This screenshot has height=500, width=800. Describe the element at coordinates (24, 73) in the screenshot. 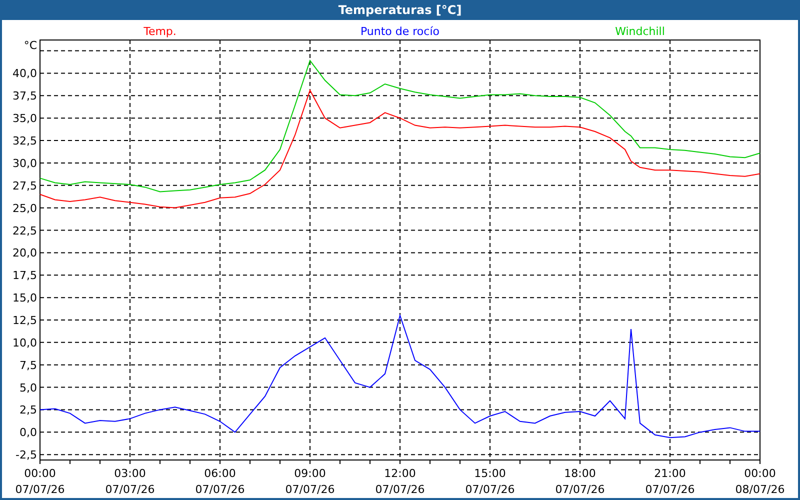

I see `y-tick-label: 40,0` at that location.